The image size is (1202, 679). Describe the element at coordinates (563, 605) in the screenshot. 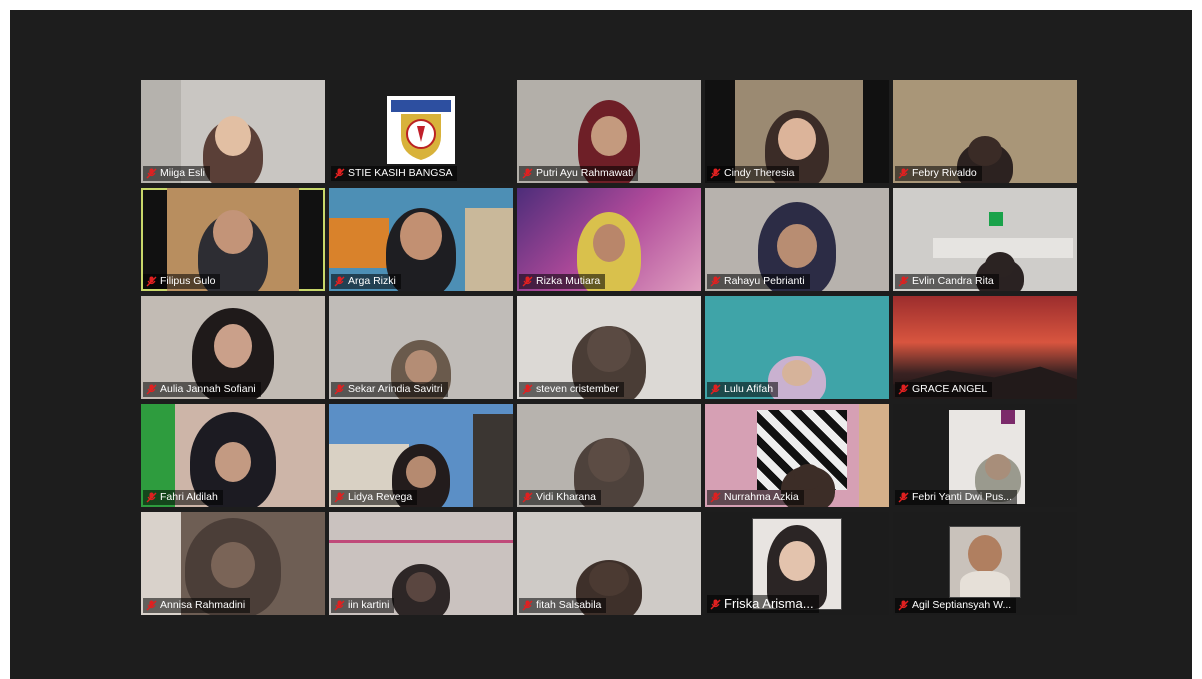

I see `participant-name-label: fitah Salsabila` at that location.